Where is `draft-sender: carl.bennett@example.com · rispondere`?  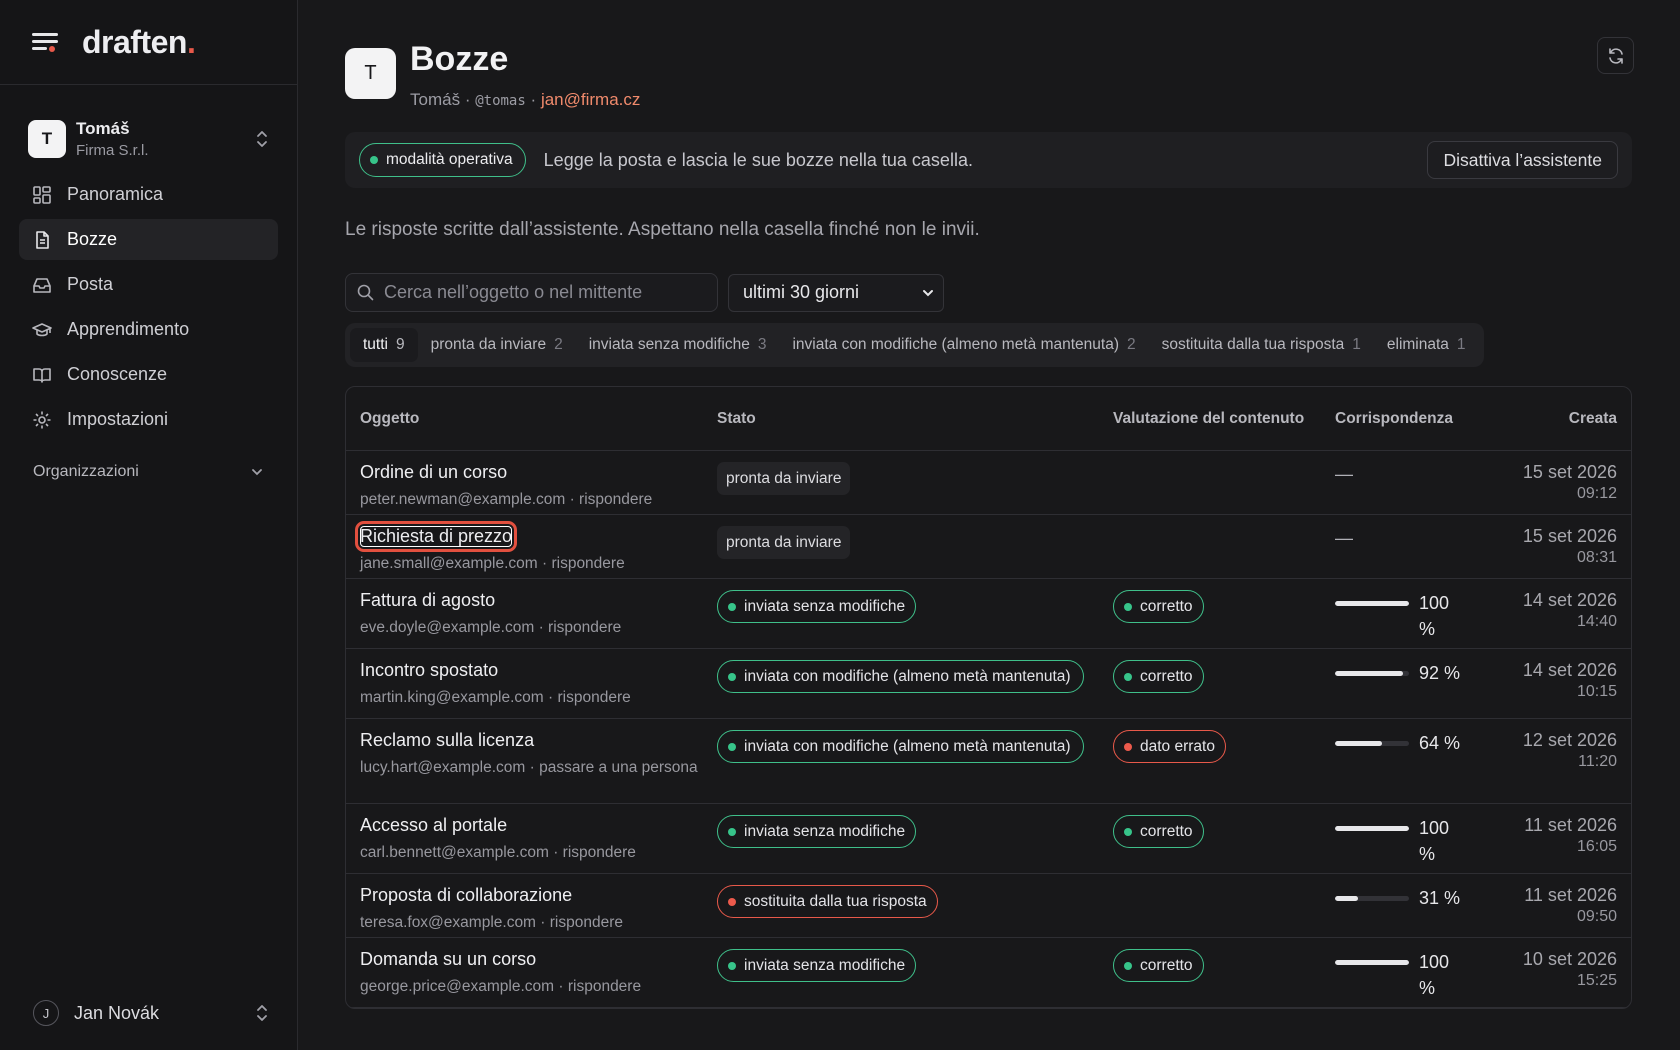
draft-sender: carl.bennett@example.com · rispondere is located at coordinates (498, 852).